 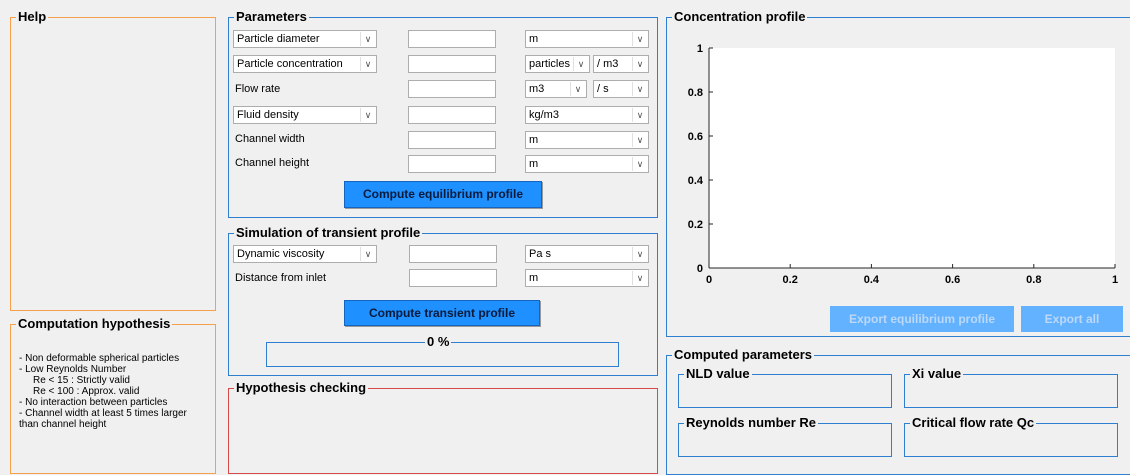 What do you see at coordinates (453, 278) in the screenshot?
I see `distance-from-inlet-input` at bounding box center [453, 278].